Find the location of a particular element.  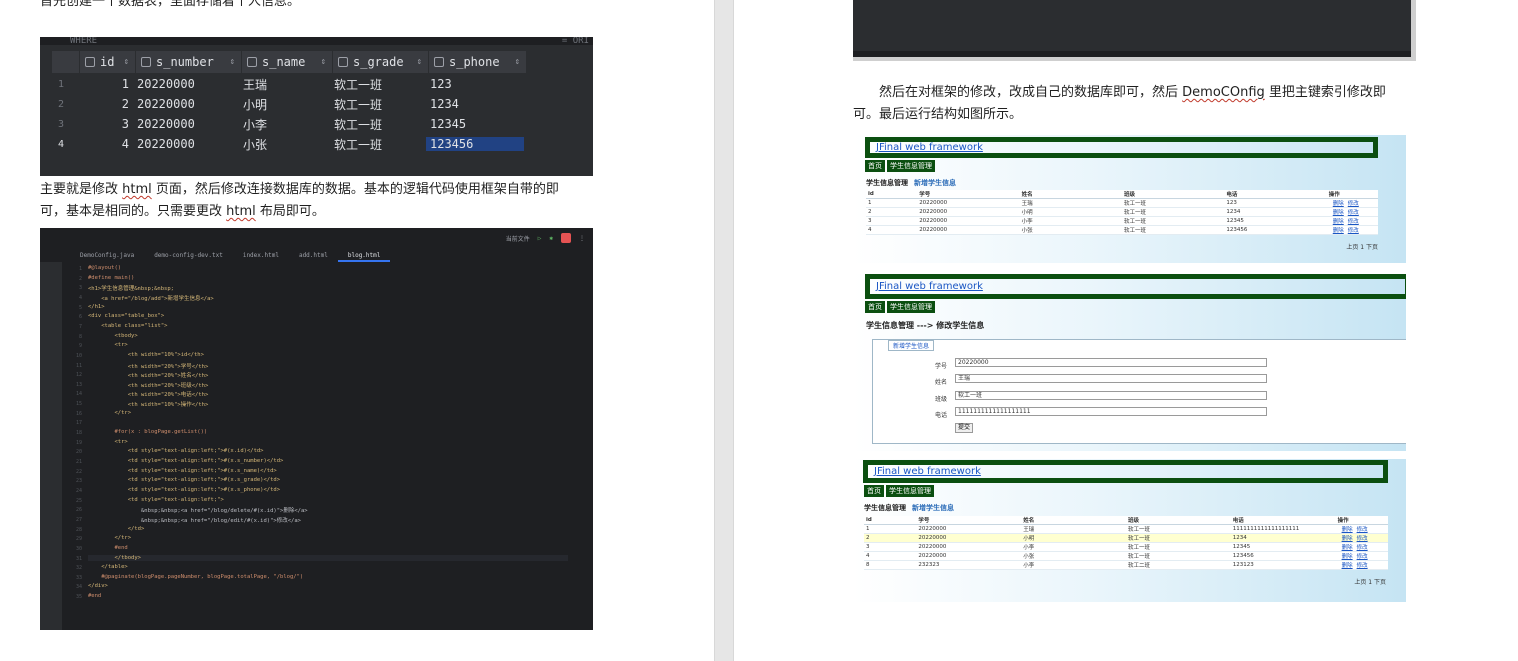

input-grade: 软工一班 is located at coordinates (1111, 395).